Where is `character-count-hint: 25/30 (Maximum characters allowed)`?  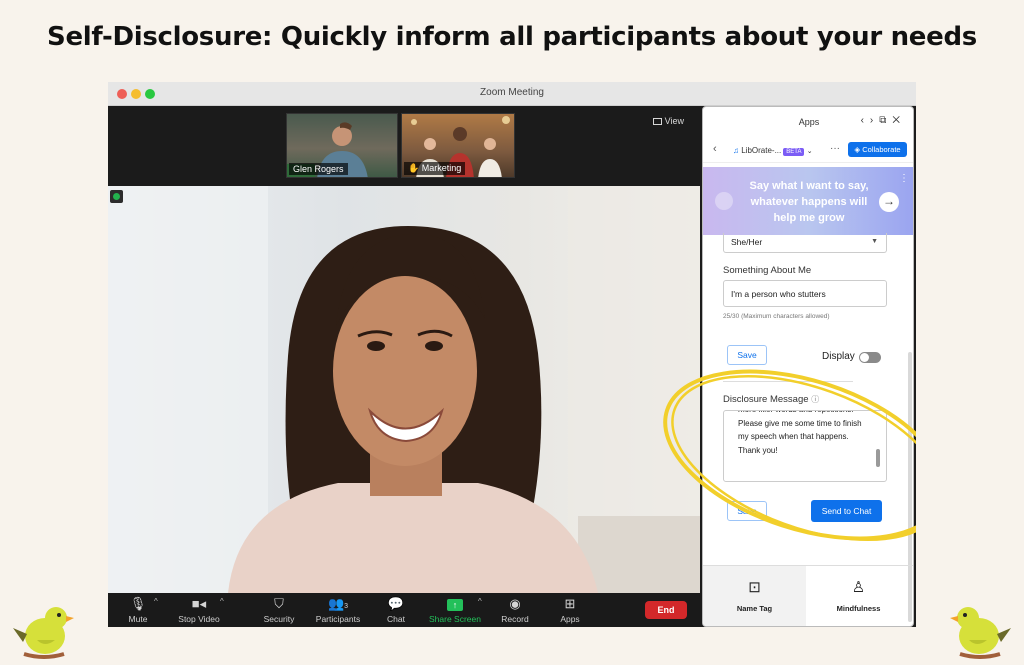 character-count-hint: 25/30 (Maximum characters allowed) is located at coordinates (776, 316).